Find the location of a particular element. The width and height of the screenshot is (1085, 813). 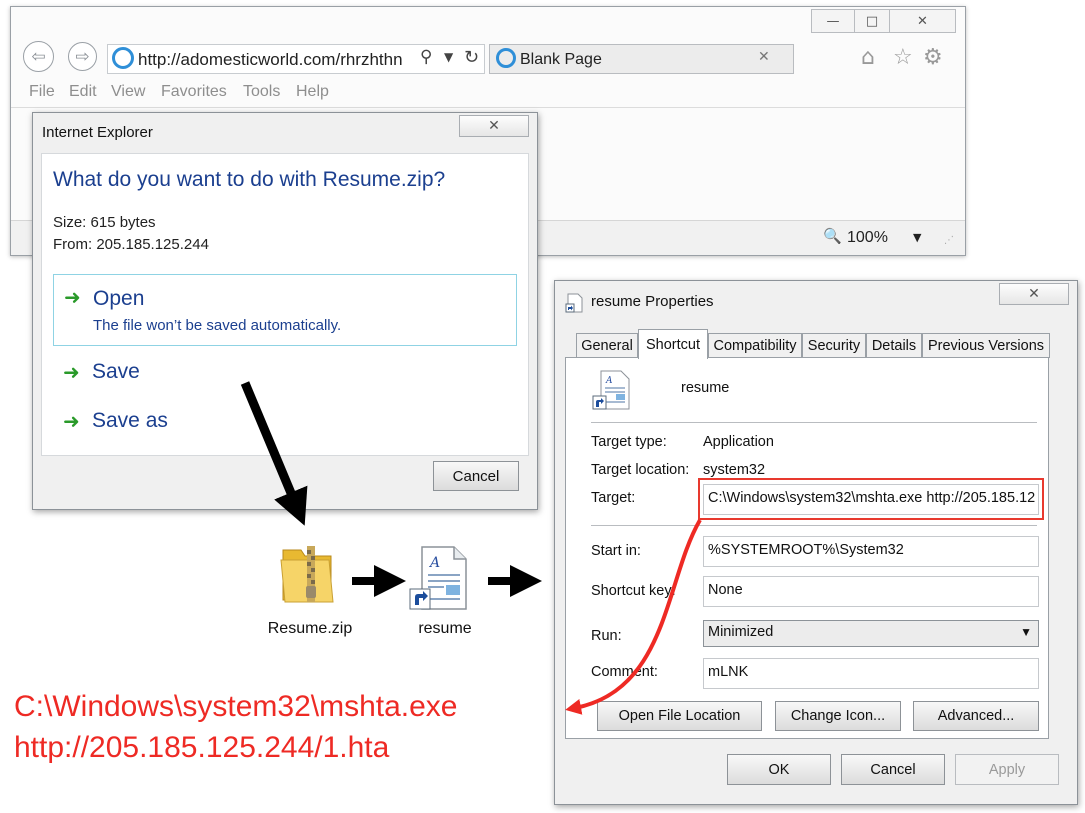

tab-shortcut: Shortcut is located at coordinates (673, 344).